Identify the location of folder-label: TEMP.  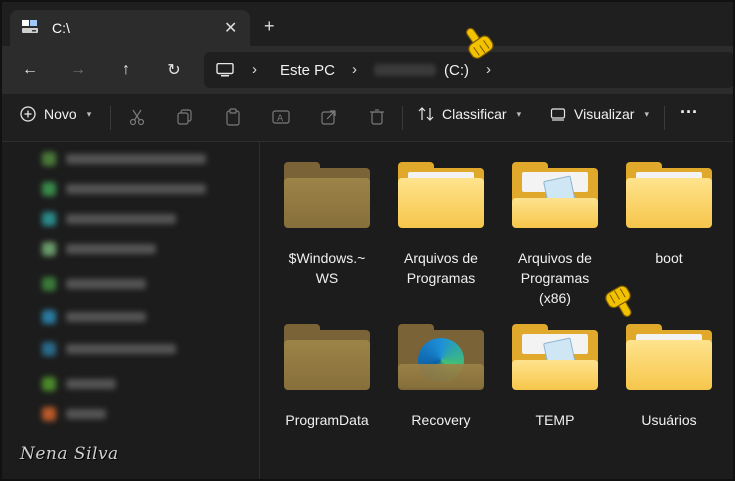
(555, 420).